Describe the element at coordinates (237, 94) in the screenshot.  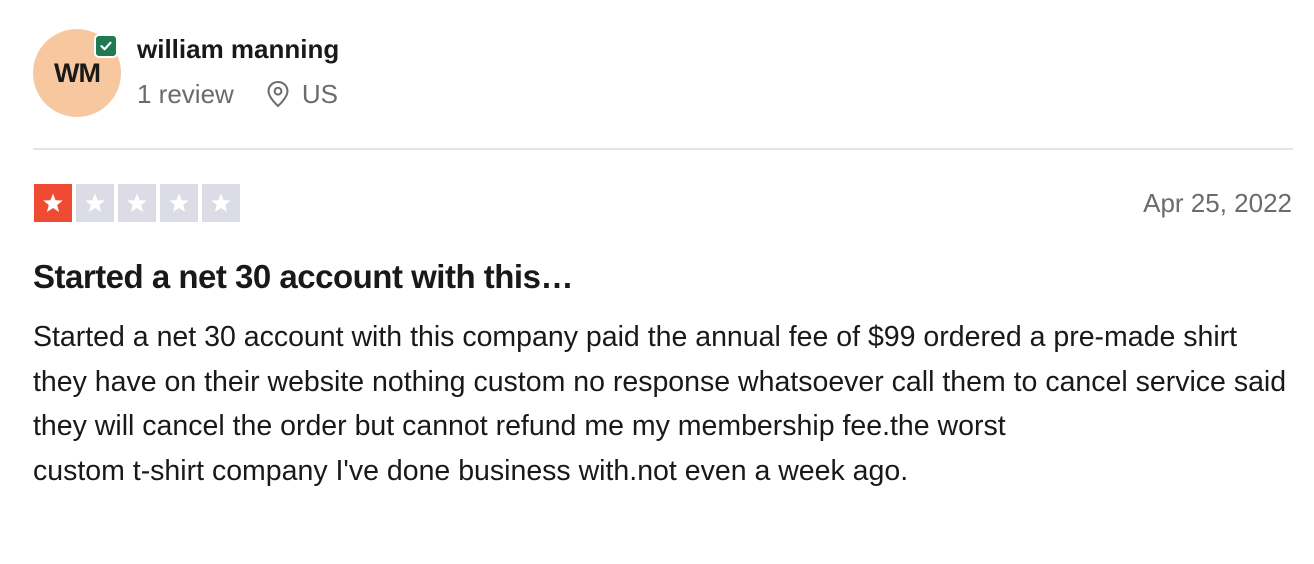
I see `reviewer-meta: 1 review US` at that location.